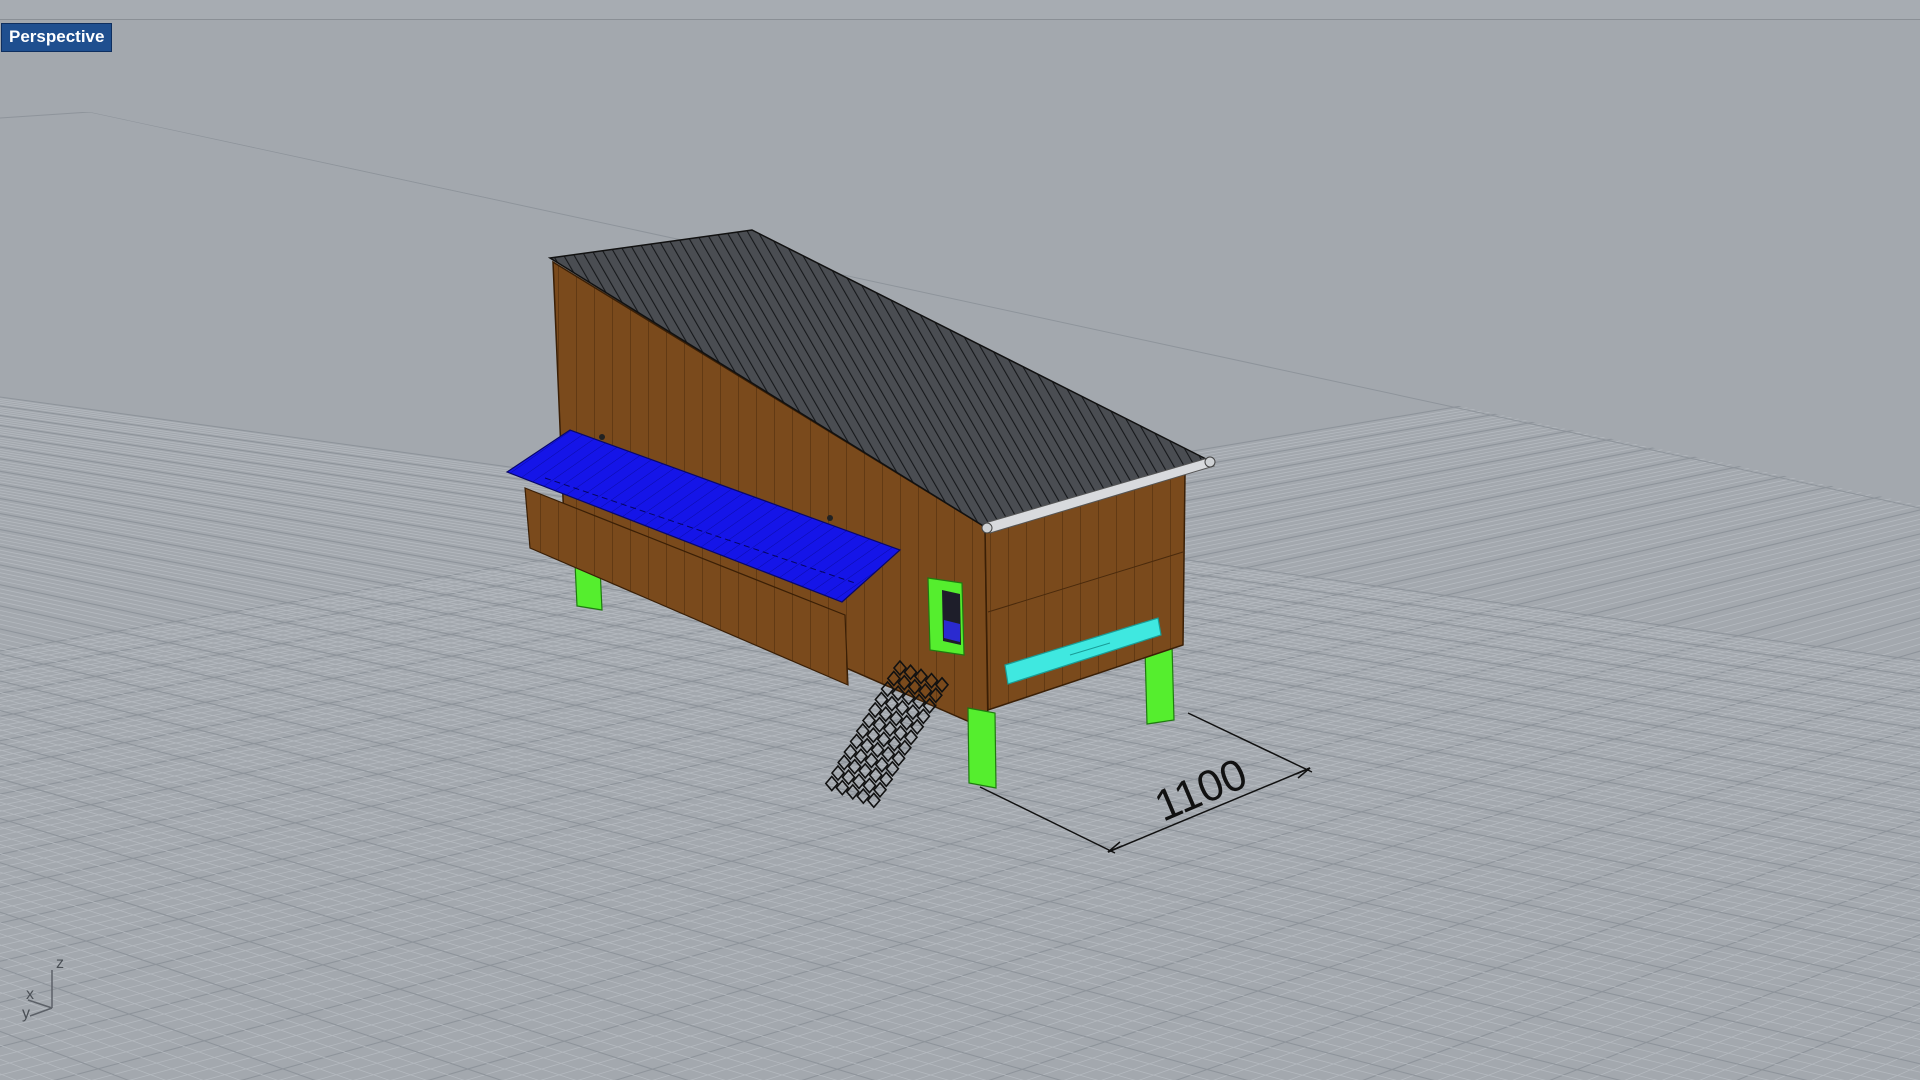 The height and width of the screenshot is (1080, 1920). I want to click on leg-front-left, so click(982, 748).